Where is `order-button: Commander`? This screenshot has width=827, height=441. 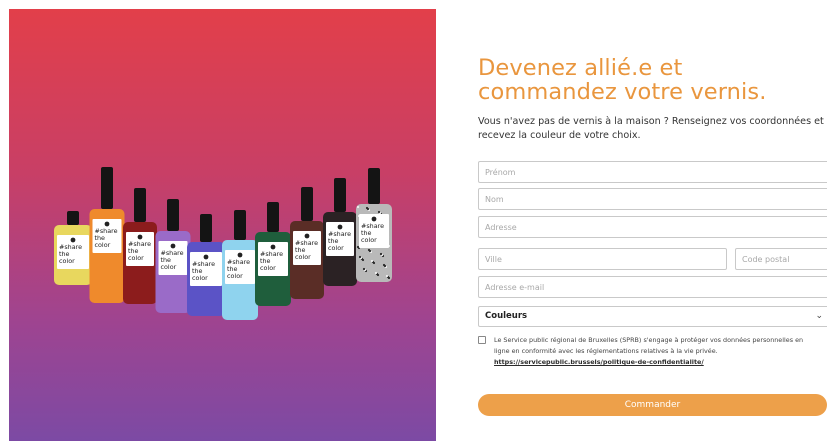 order-button: Commander is located at coordinates (652, 405).